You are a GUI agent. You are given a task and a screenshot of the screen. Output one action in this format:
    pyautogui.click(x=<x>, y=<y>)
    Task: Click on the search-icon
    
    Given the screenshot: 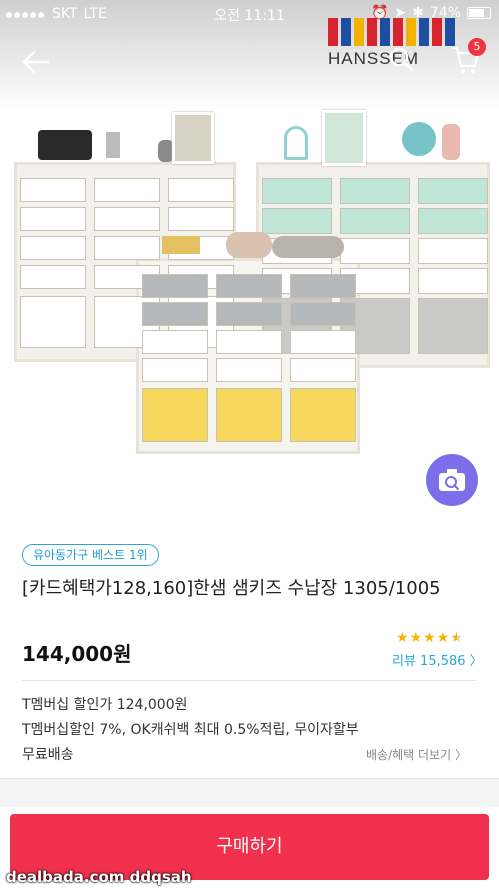 What is the action you would take?
    pyautogui.click(x=401, y=59)
    